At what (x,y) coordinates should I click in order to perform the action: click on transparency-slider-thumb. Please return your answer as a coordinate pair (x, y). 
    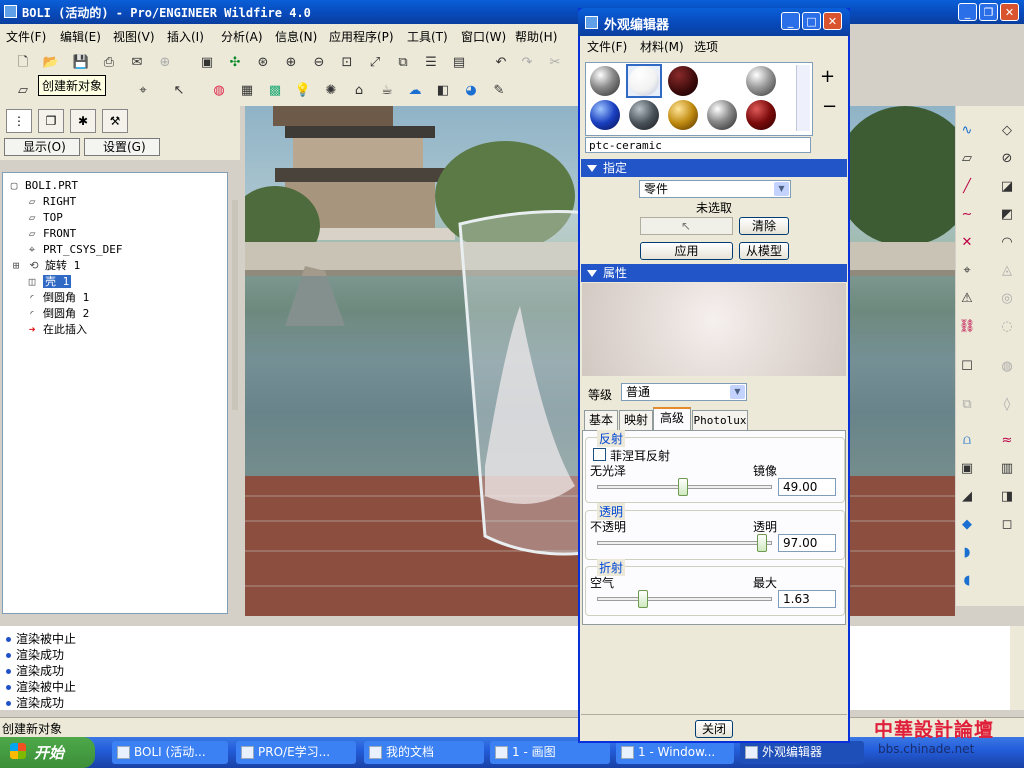
    Looking at the image, I should click on (762, 543).